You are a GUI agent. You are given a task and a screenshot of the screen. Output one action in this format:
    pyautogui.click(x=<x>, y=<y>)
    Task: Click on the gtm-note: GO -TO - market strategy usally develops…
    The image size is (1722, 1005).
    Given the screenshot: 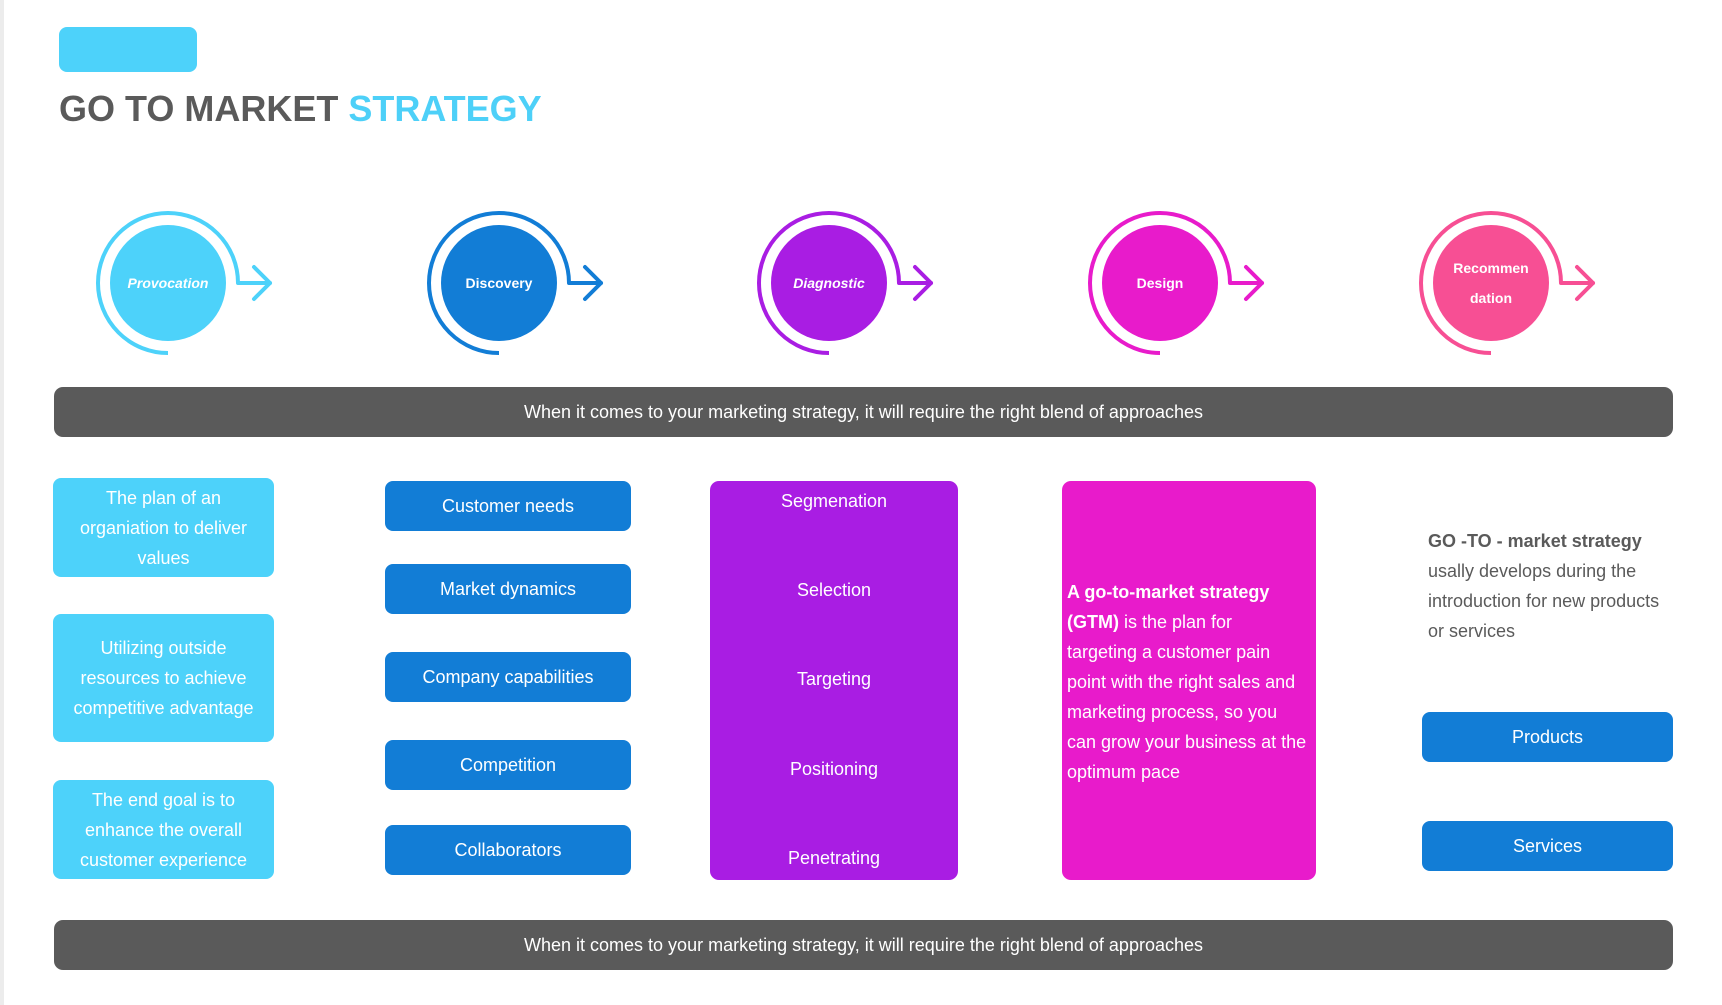 What is the action you would take?
    pyautogui.click(x=1548, y=586)
    